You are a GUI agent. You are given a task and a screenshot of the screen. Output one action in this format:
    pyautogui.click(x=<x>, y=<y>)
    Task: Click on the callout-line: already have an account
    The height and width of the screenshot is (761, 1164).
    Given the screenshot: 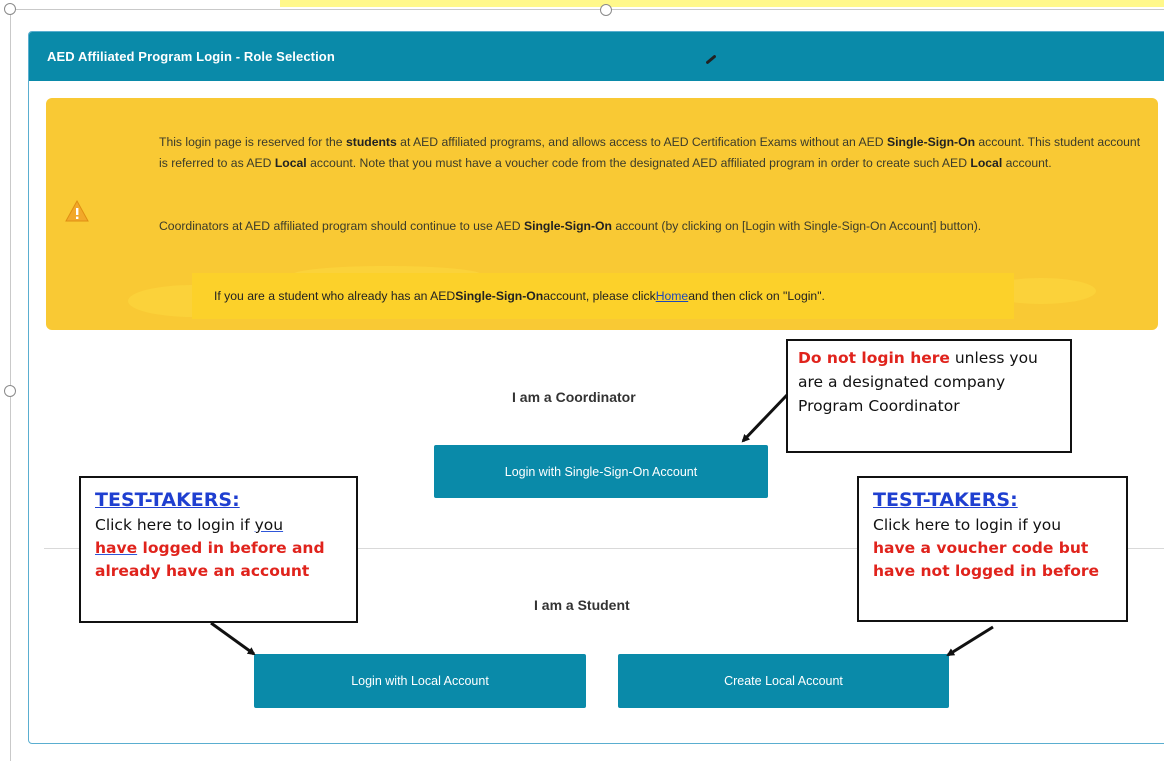 What is the action you would take?
    pyautogui.click(x=202, y=571)
    